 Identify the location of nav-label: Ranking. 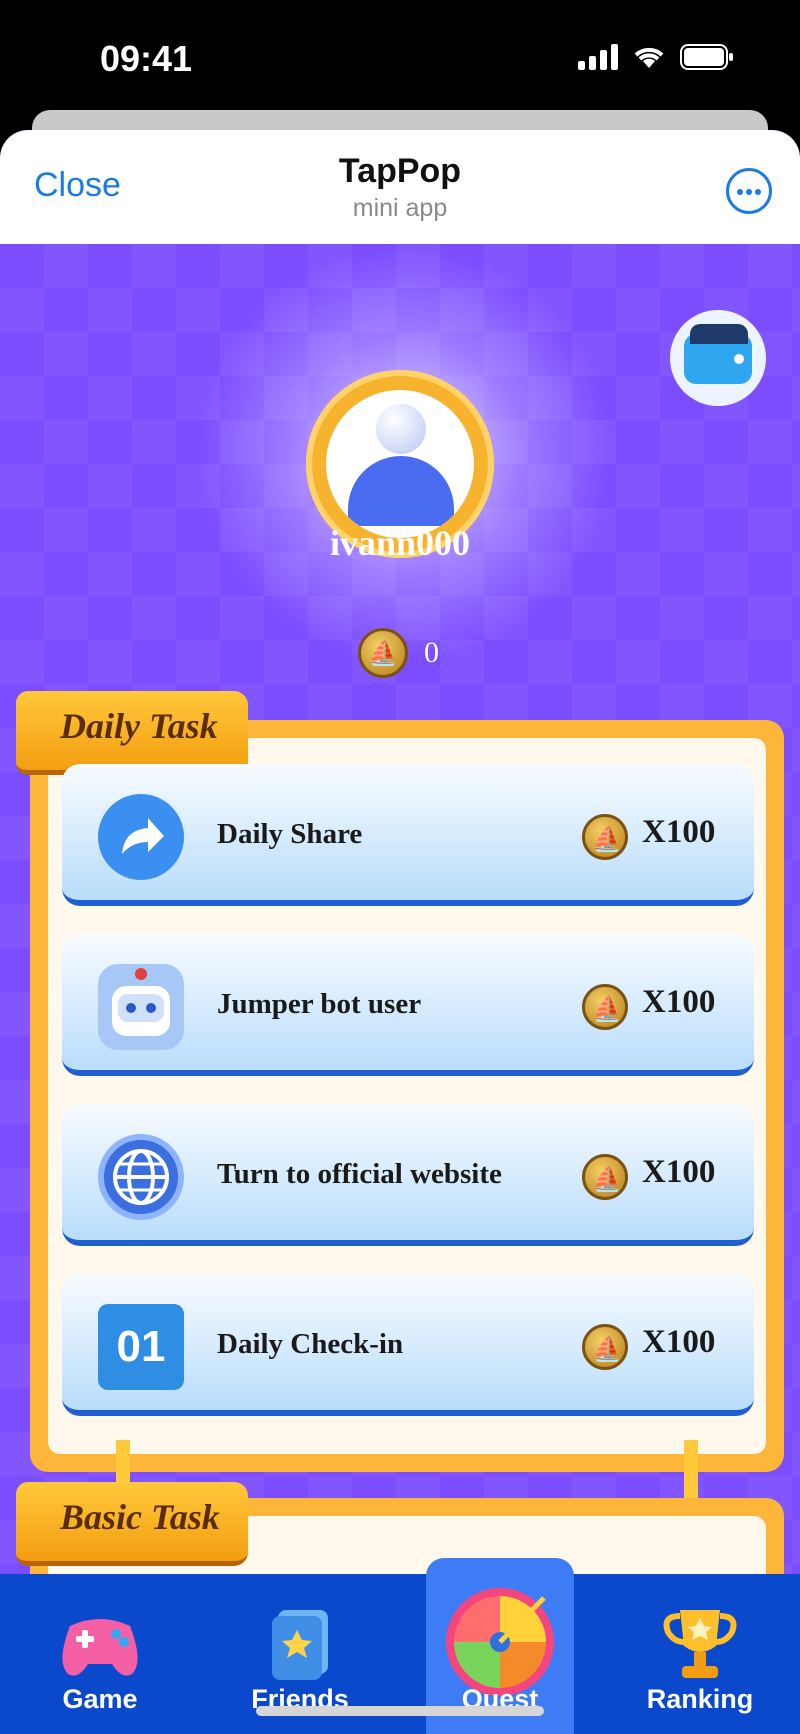
(700, 1699).